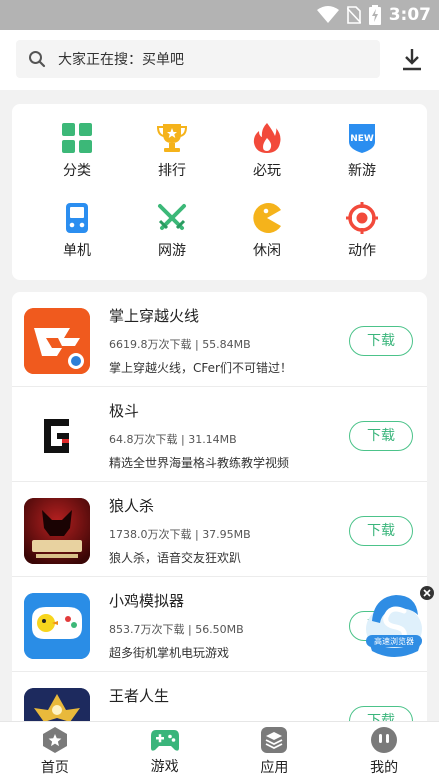  What do you see at coordinates (57, 531) in the screenshot?
I see `werewolf-app-icon` at bounding box center [57, 531].